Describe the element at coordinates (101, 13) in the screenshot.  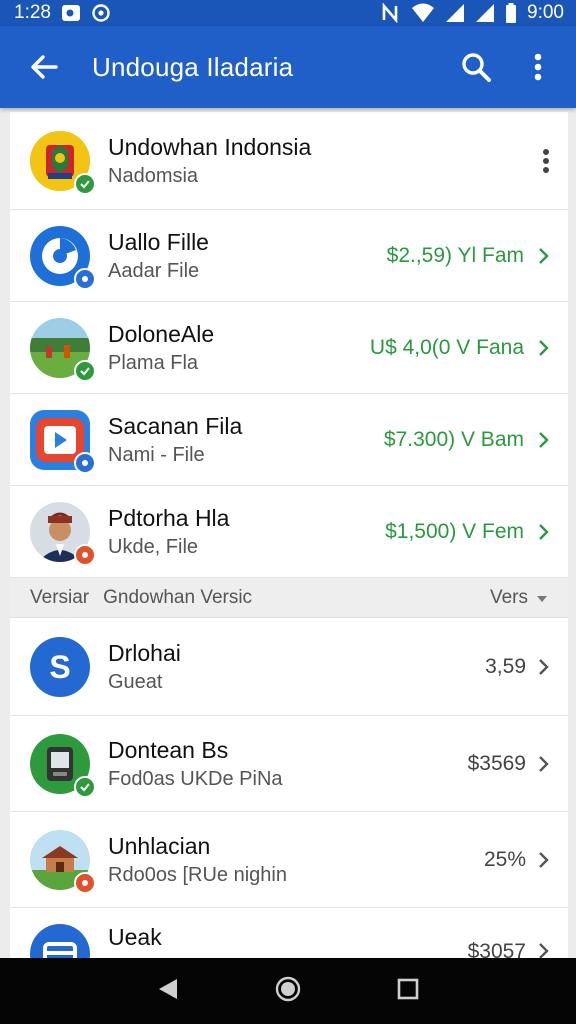
I see `sync-icon` at that location.